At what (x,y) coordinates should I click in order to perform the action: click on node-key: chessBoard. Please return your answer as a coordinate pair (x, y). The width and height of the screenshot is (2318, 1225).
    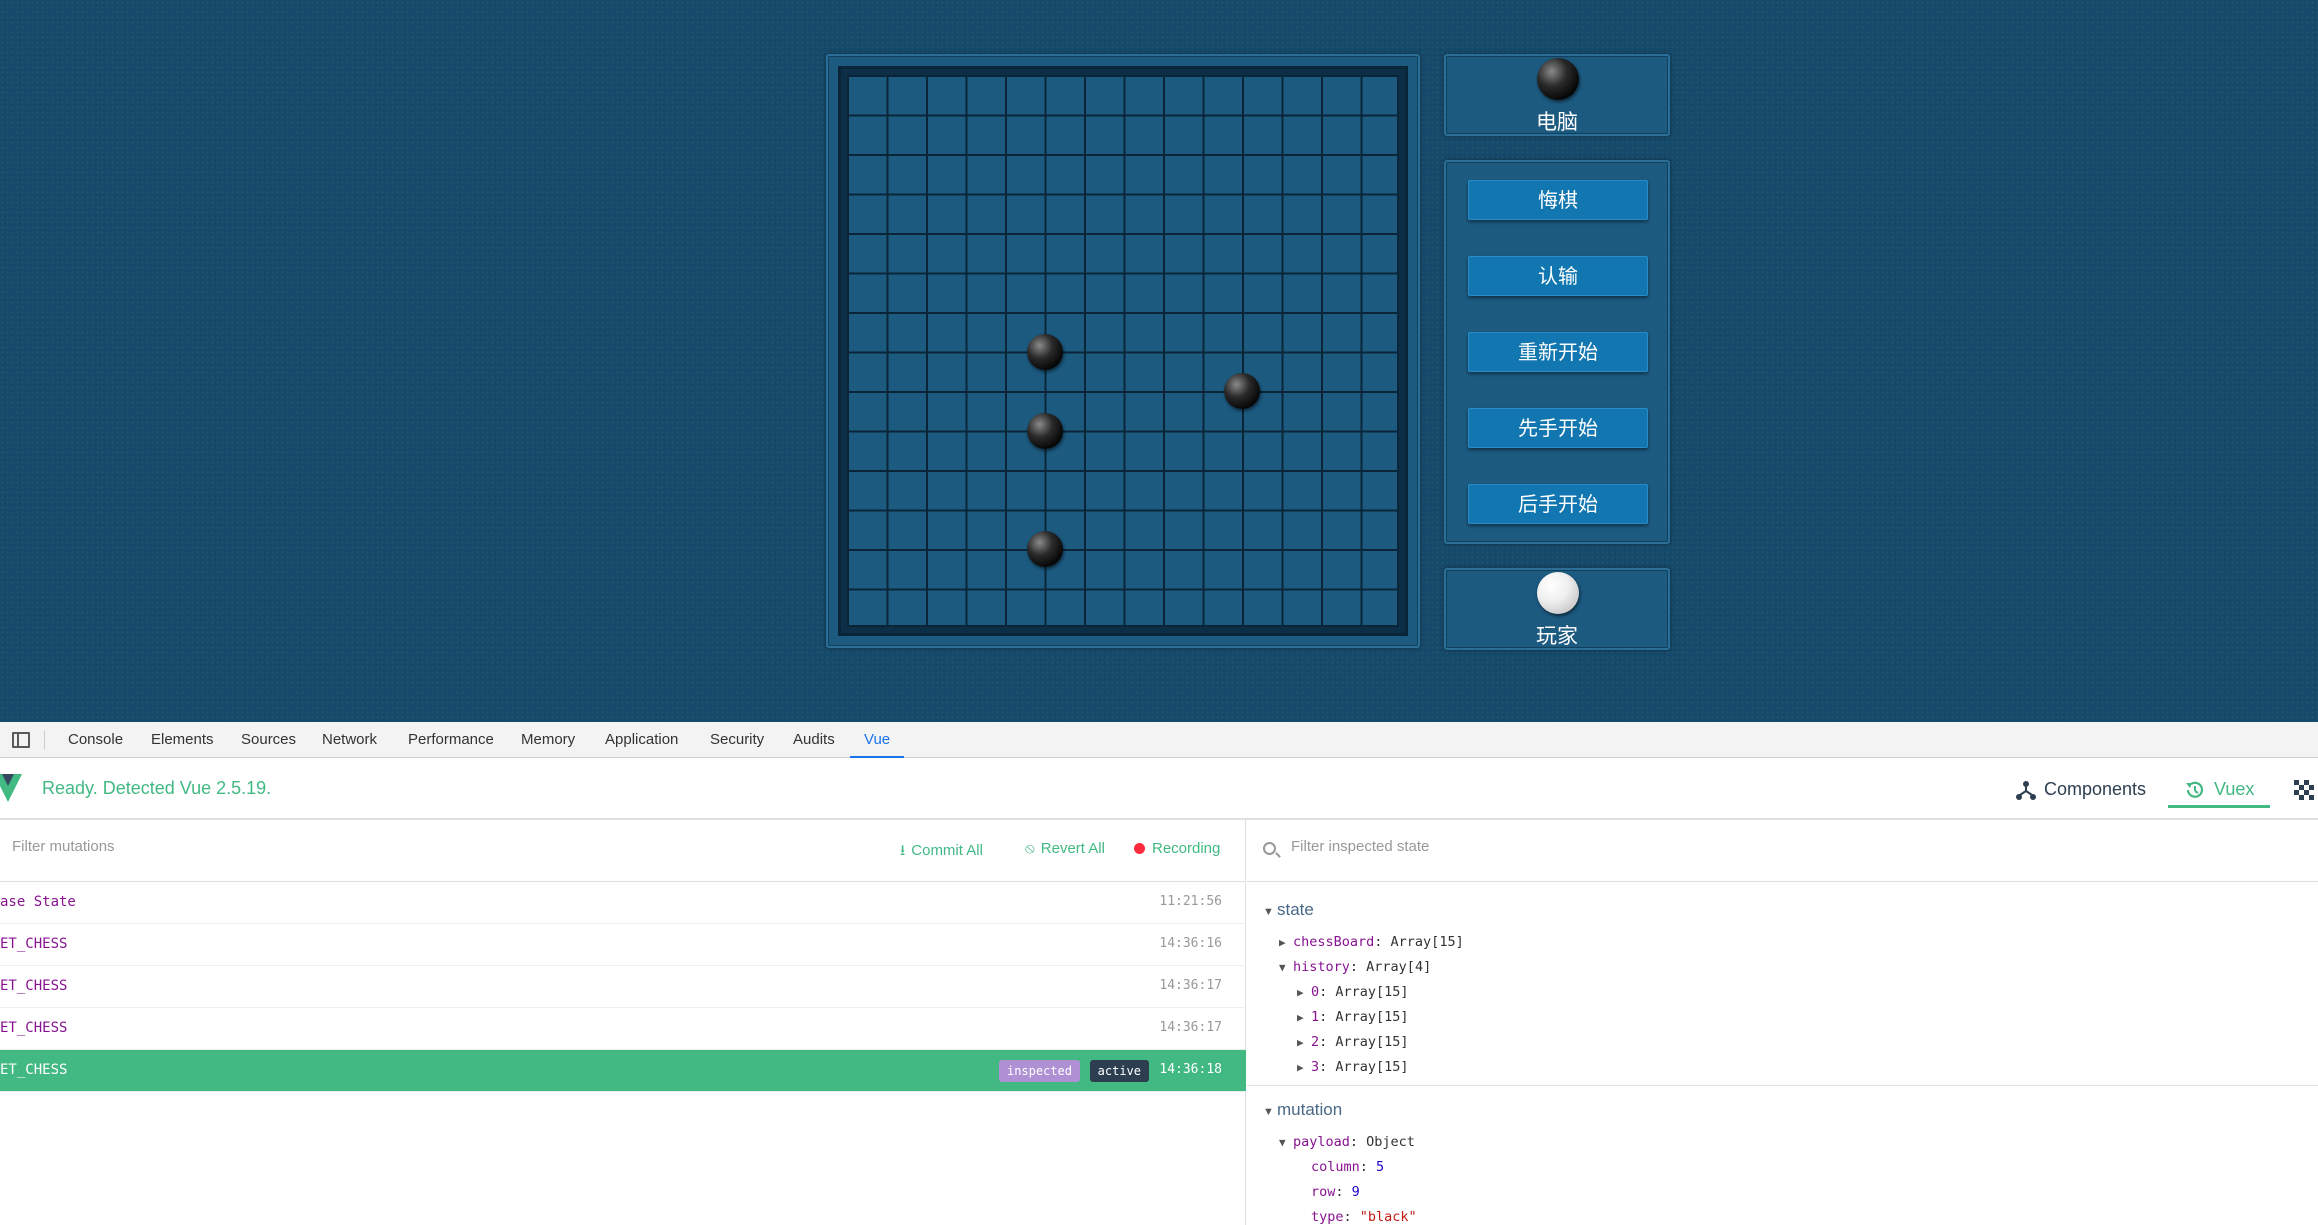
    Looking at the image, I should click on (1334, 942).